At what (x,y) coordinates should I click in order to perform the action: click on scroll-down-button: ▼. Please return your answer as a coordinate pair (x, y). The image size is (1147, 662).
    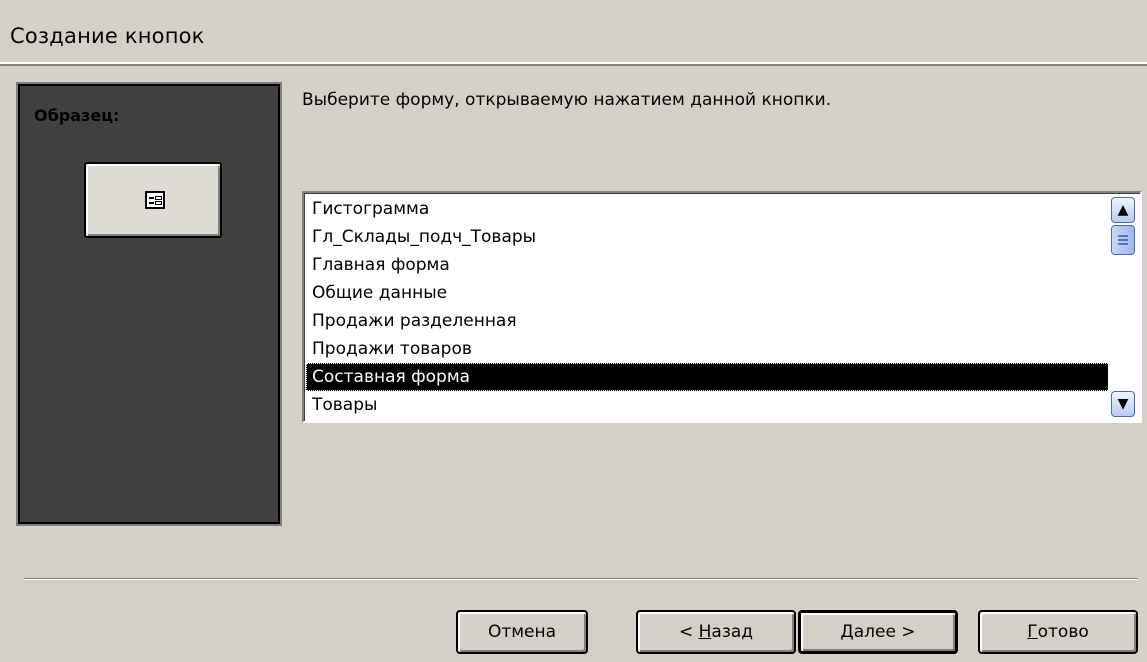
    Looking at the image, I should click on (1123, 404).